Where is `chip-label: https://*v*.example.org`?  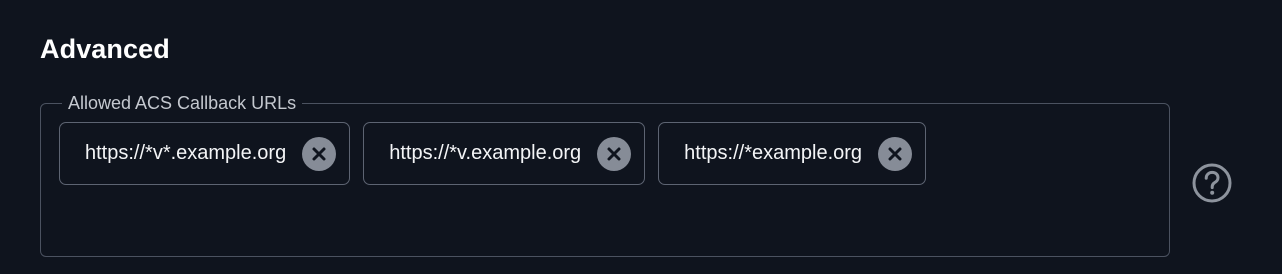
chip-label: https://*v*.example.org is located at coordinates (186, 153).